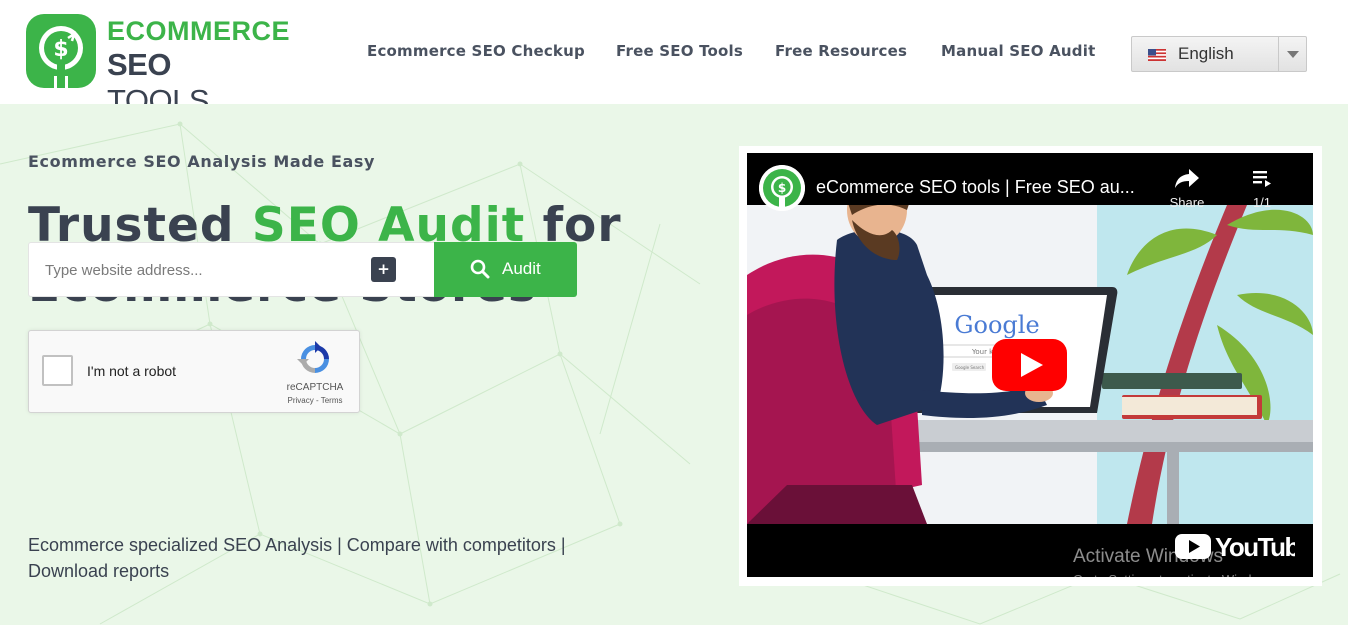 The height and width of the screenshot is (625, 1348). What do you see at coordinates (1206, 53) in the screenshot?
I see `language-selected-label: English` at bounding box center [1206, 53].